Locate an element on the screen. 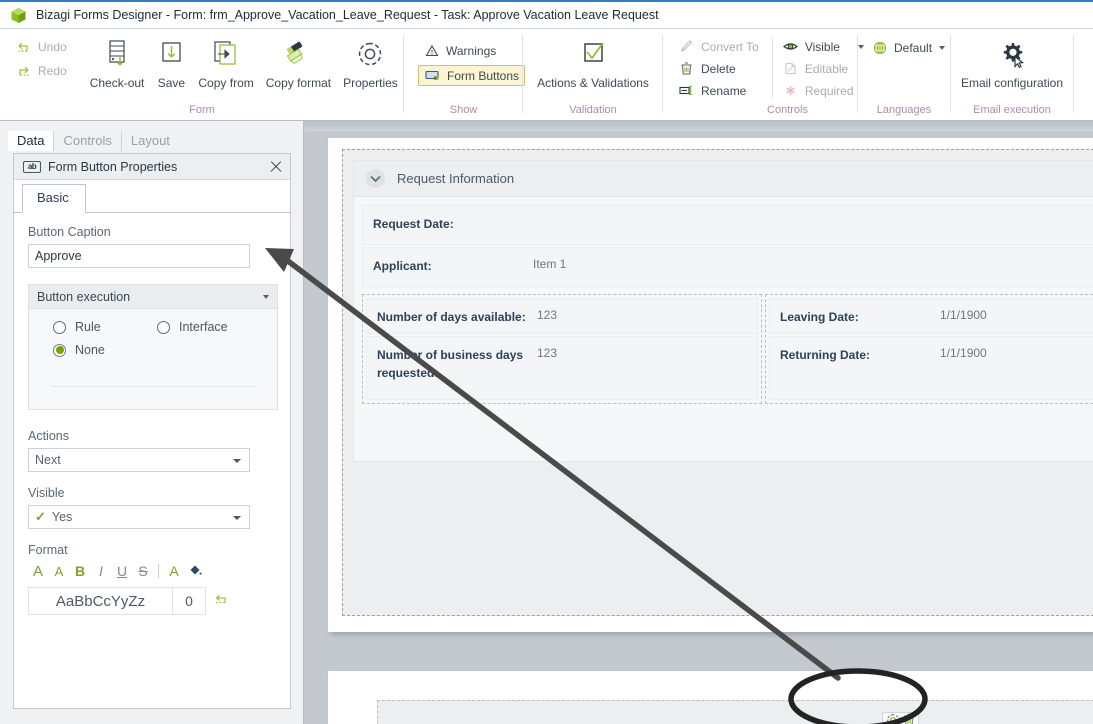 This screenshot has width=1093, height=724. redo-button: Redo is located at coordinates (41, 70).